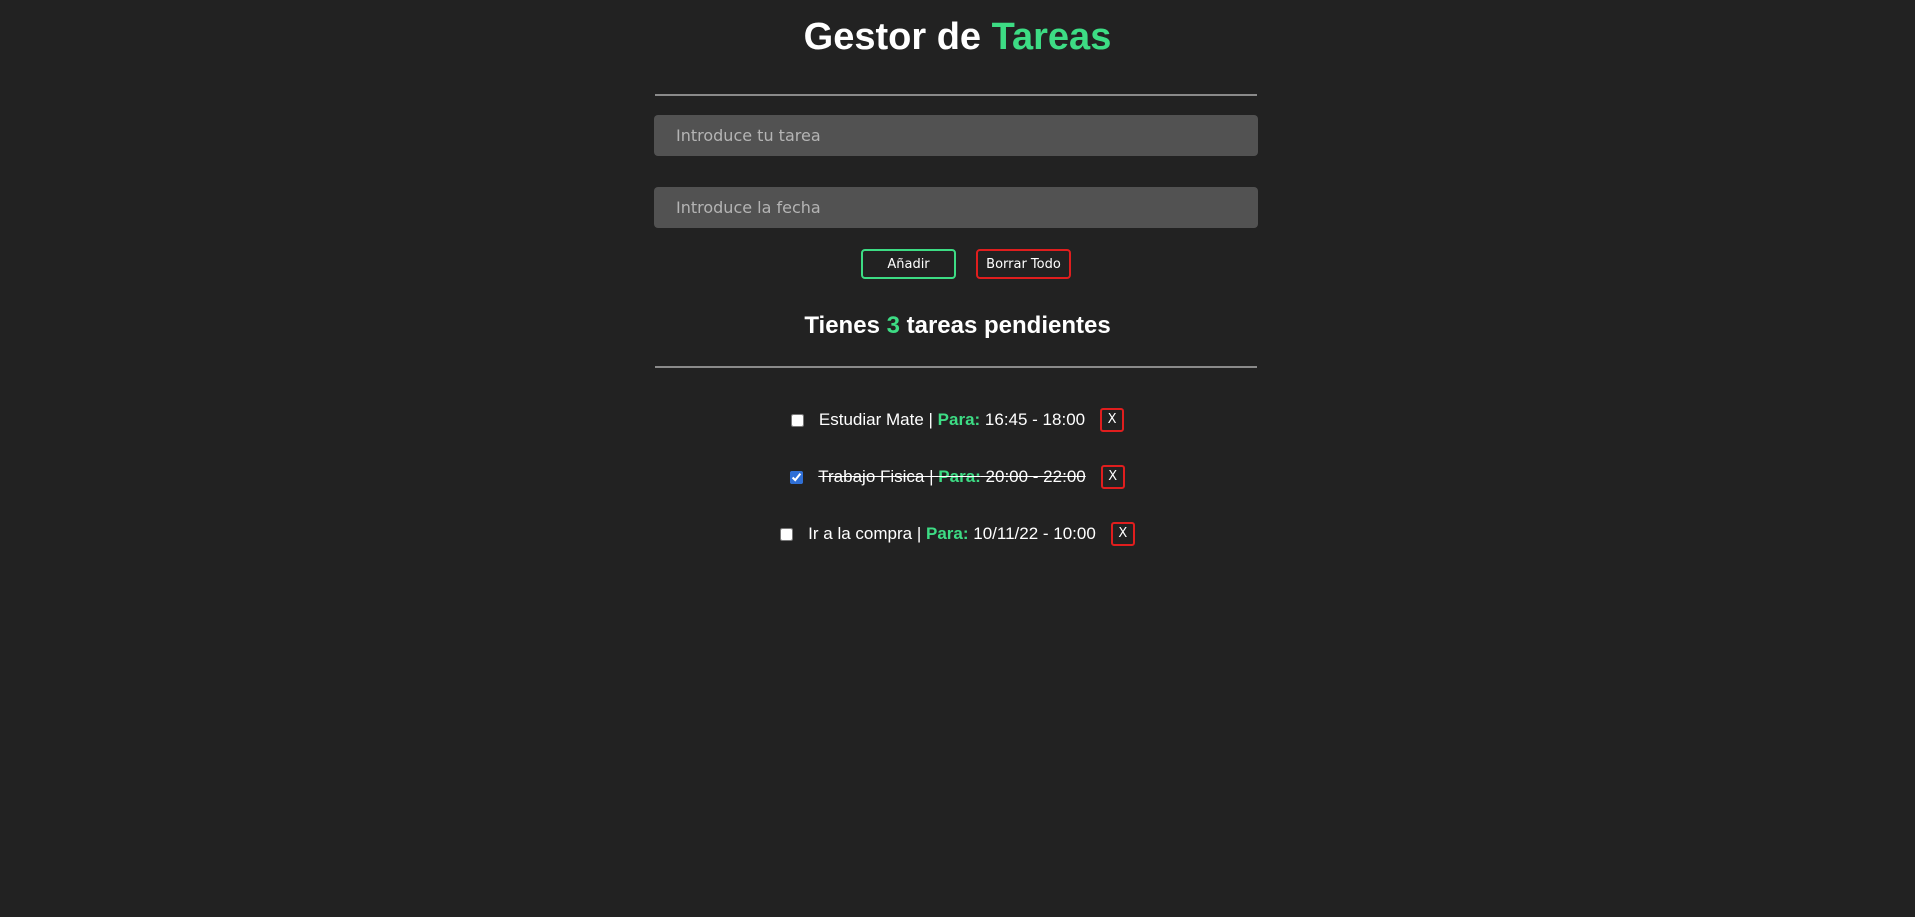 The image size is (1915, 917). I want to click on page-title: Gestor de Tareas, so click(957, 37).